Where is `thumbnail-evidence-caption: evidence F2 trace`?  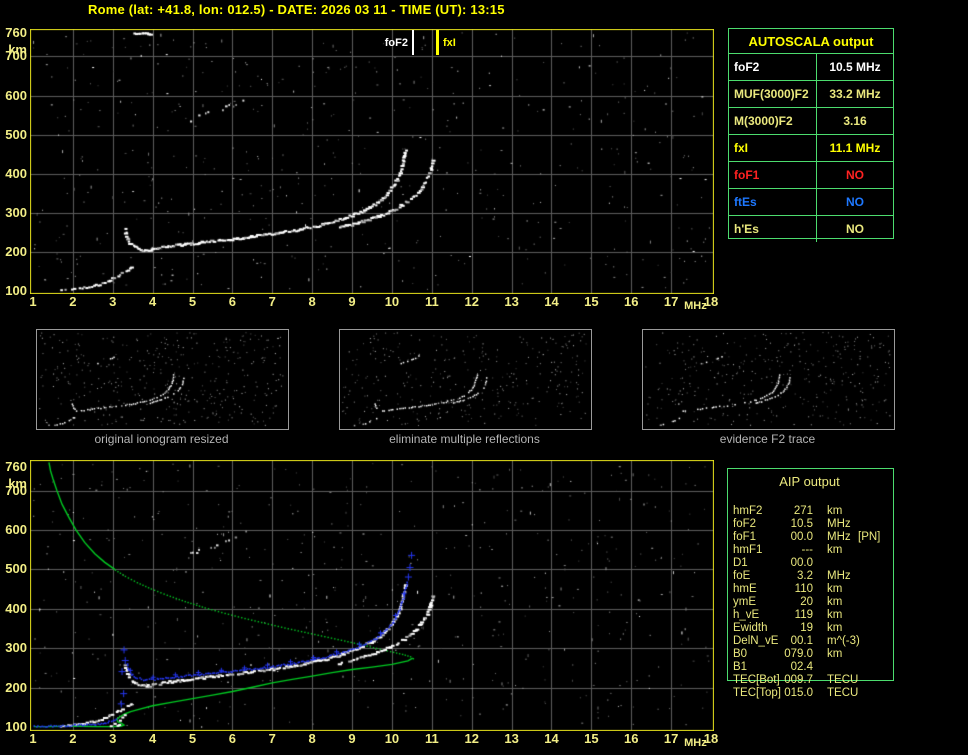 thumbnail-evidence-caption: evidence F2 trace is located at coordinates (767, 439).